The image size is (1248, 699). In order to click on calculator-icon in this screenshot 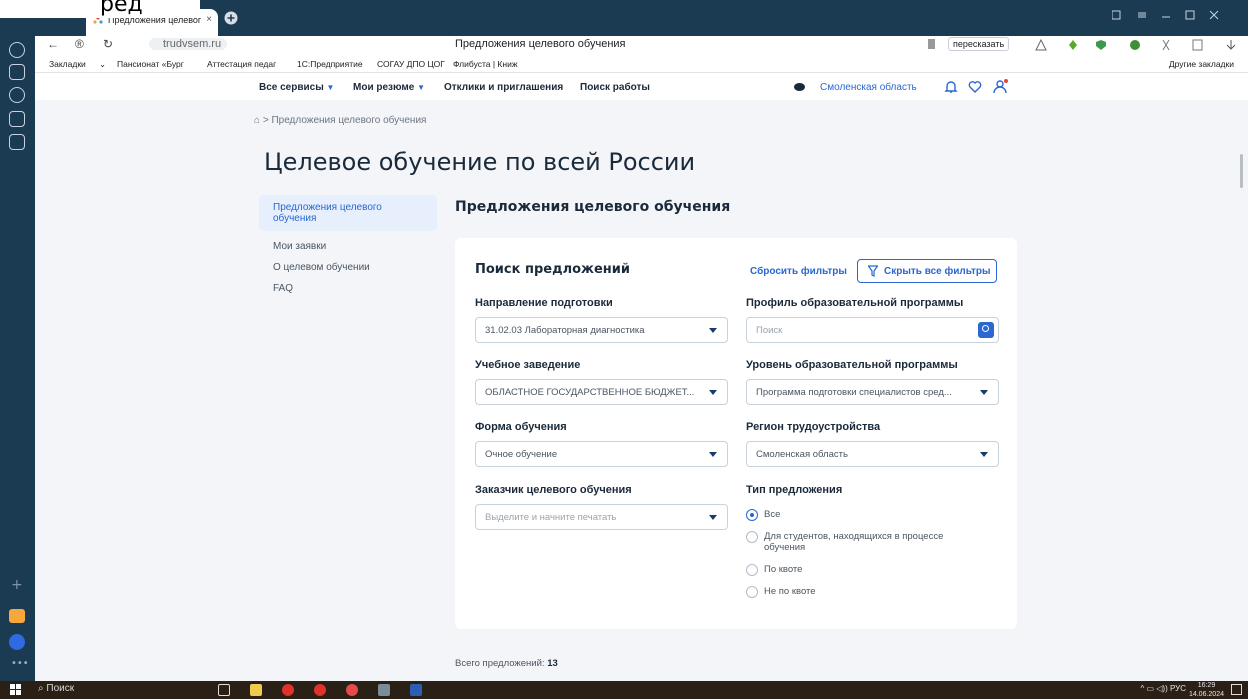, I will do `click(384, 690)`.